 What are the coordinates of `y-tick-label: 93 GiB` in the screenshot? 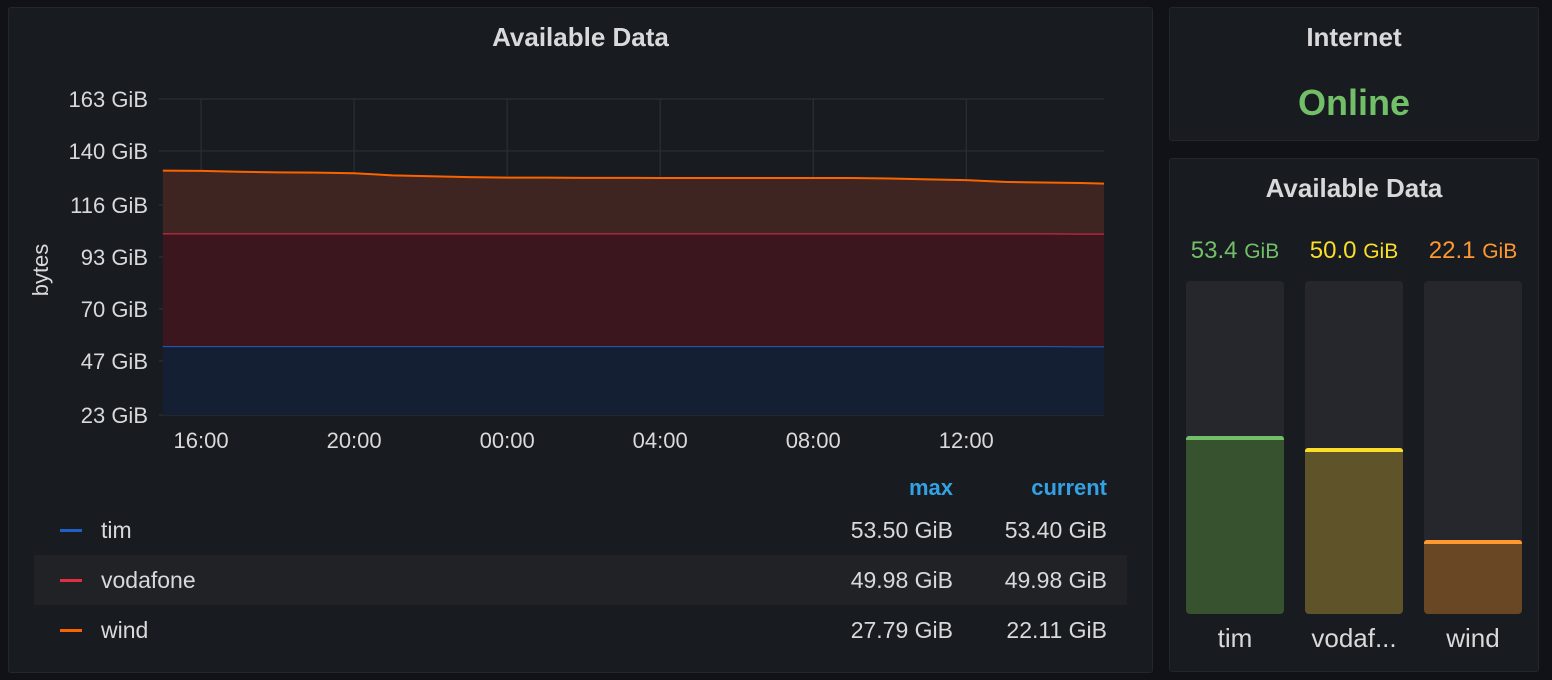 It's located at (114, 257).